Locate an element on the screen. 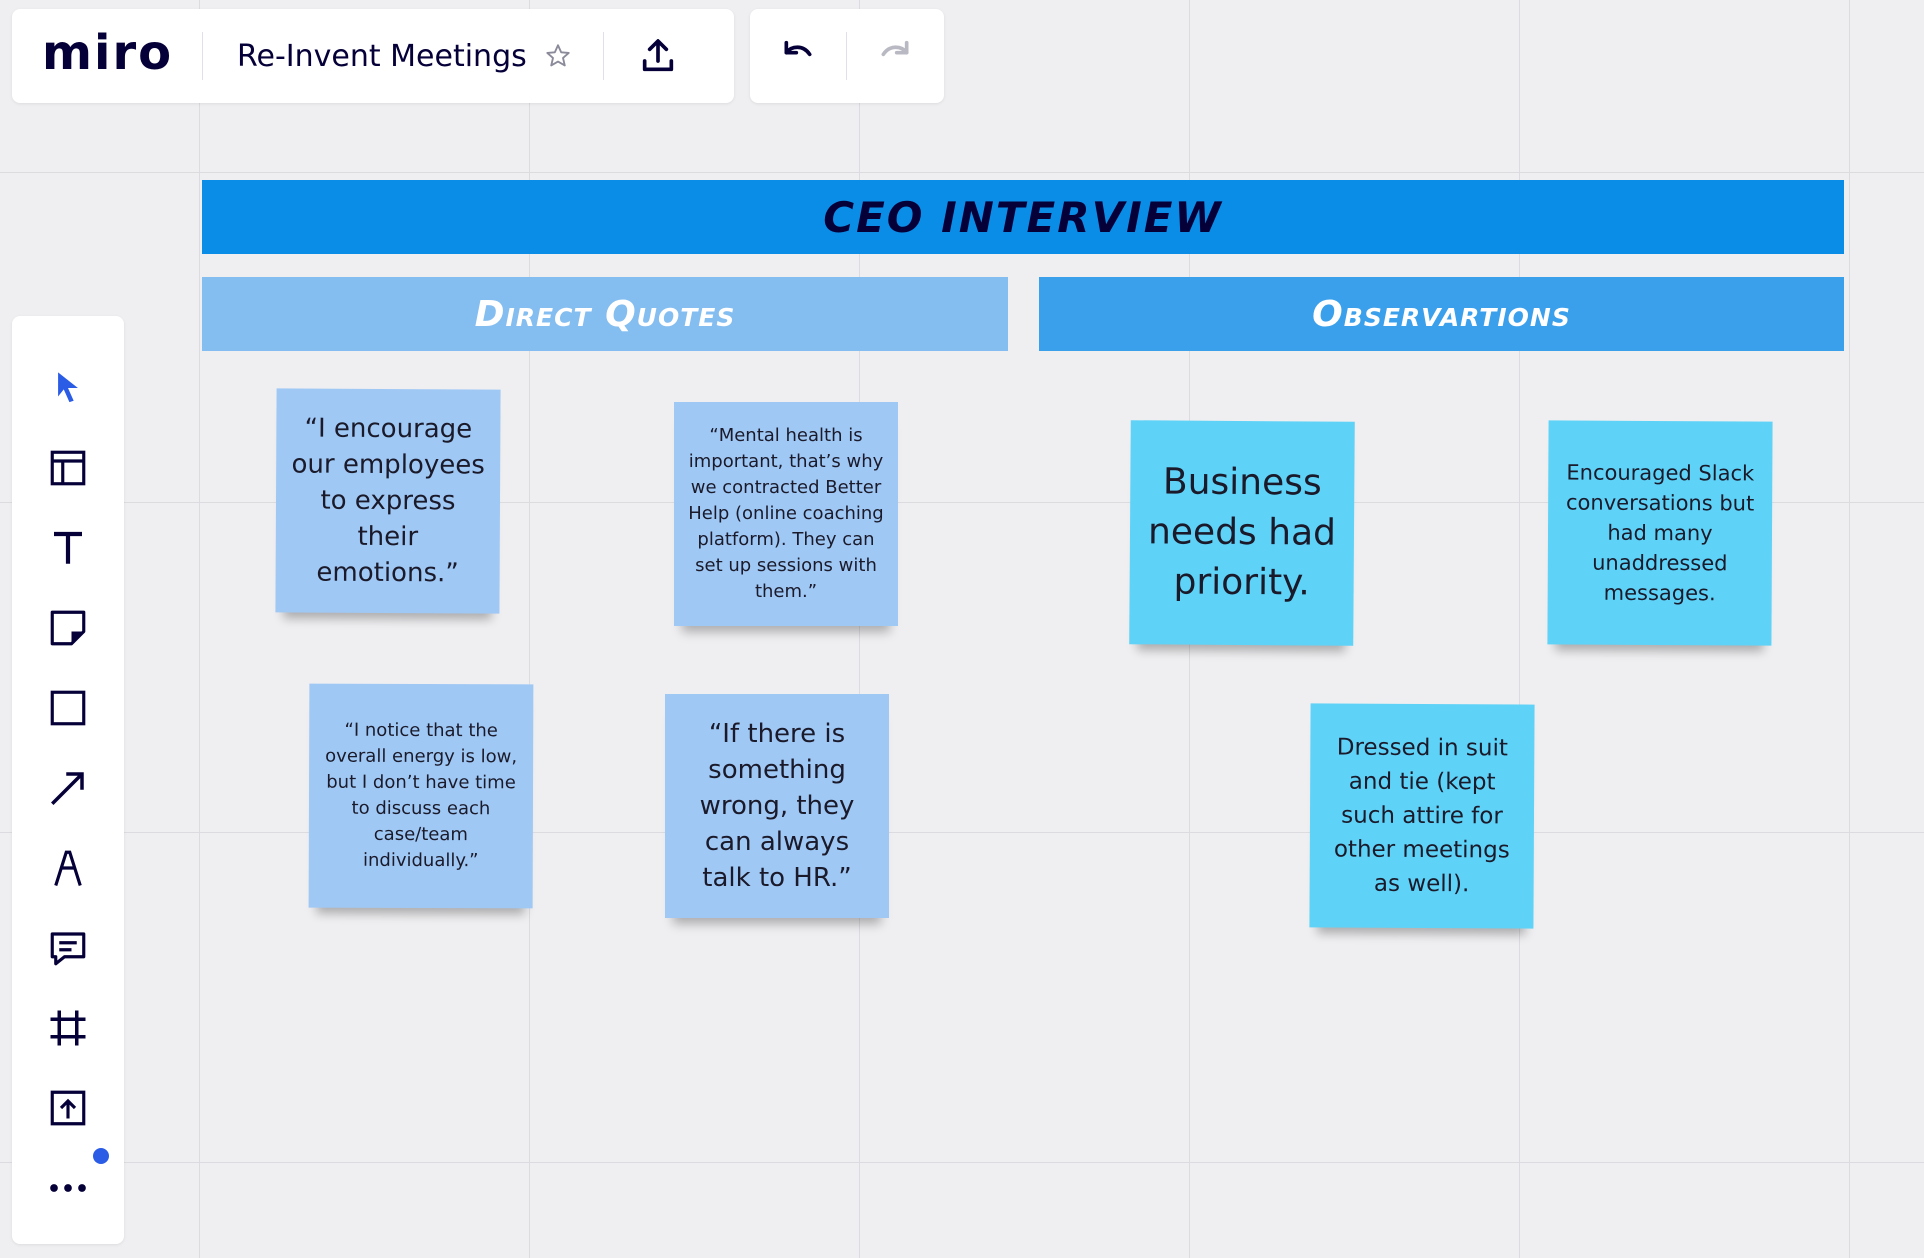 This screenshot has height=1258, width=1924. arrow-tool is located at coordinates (68, 788).